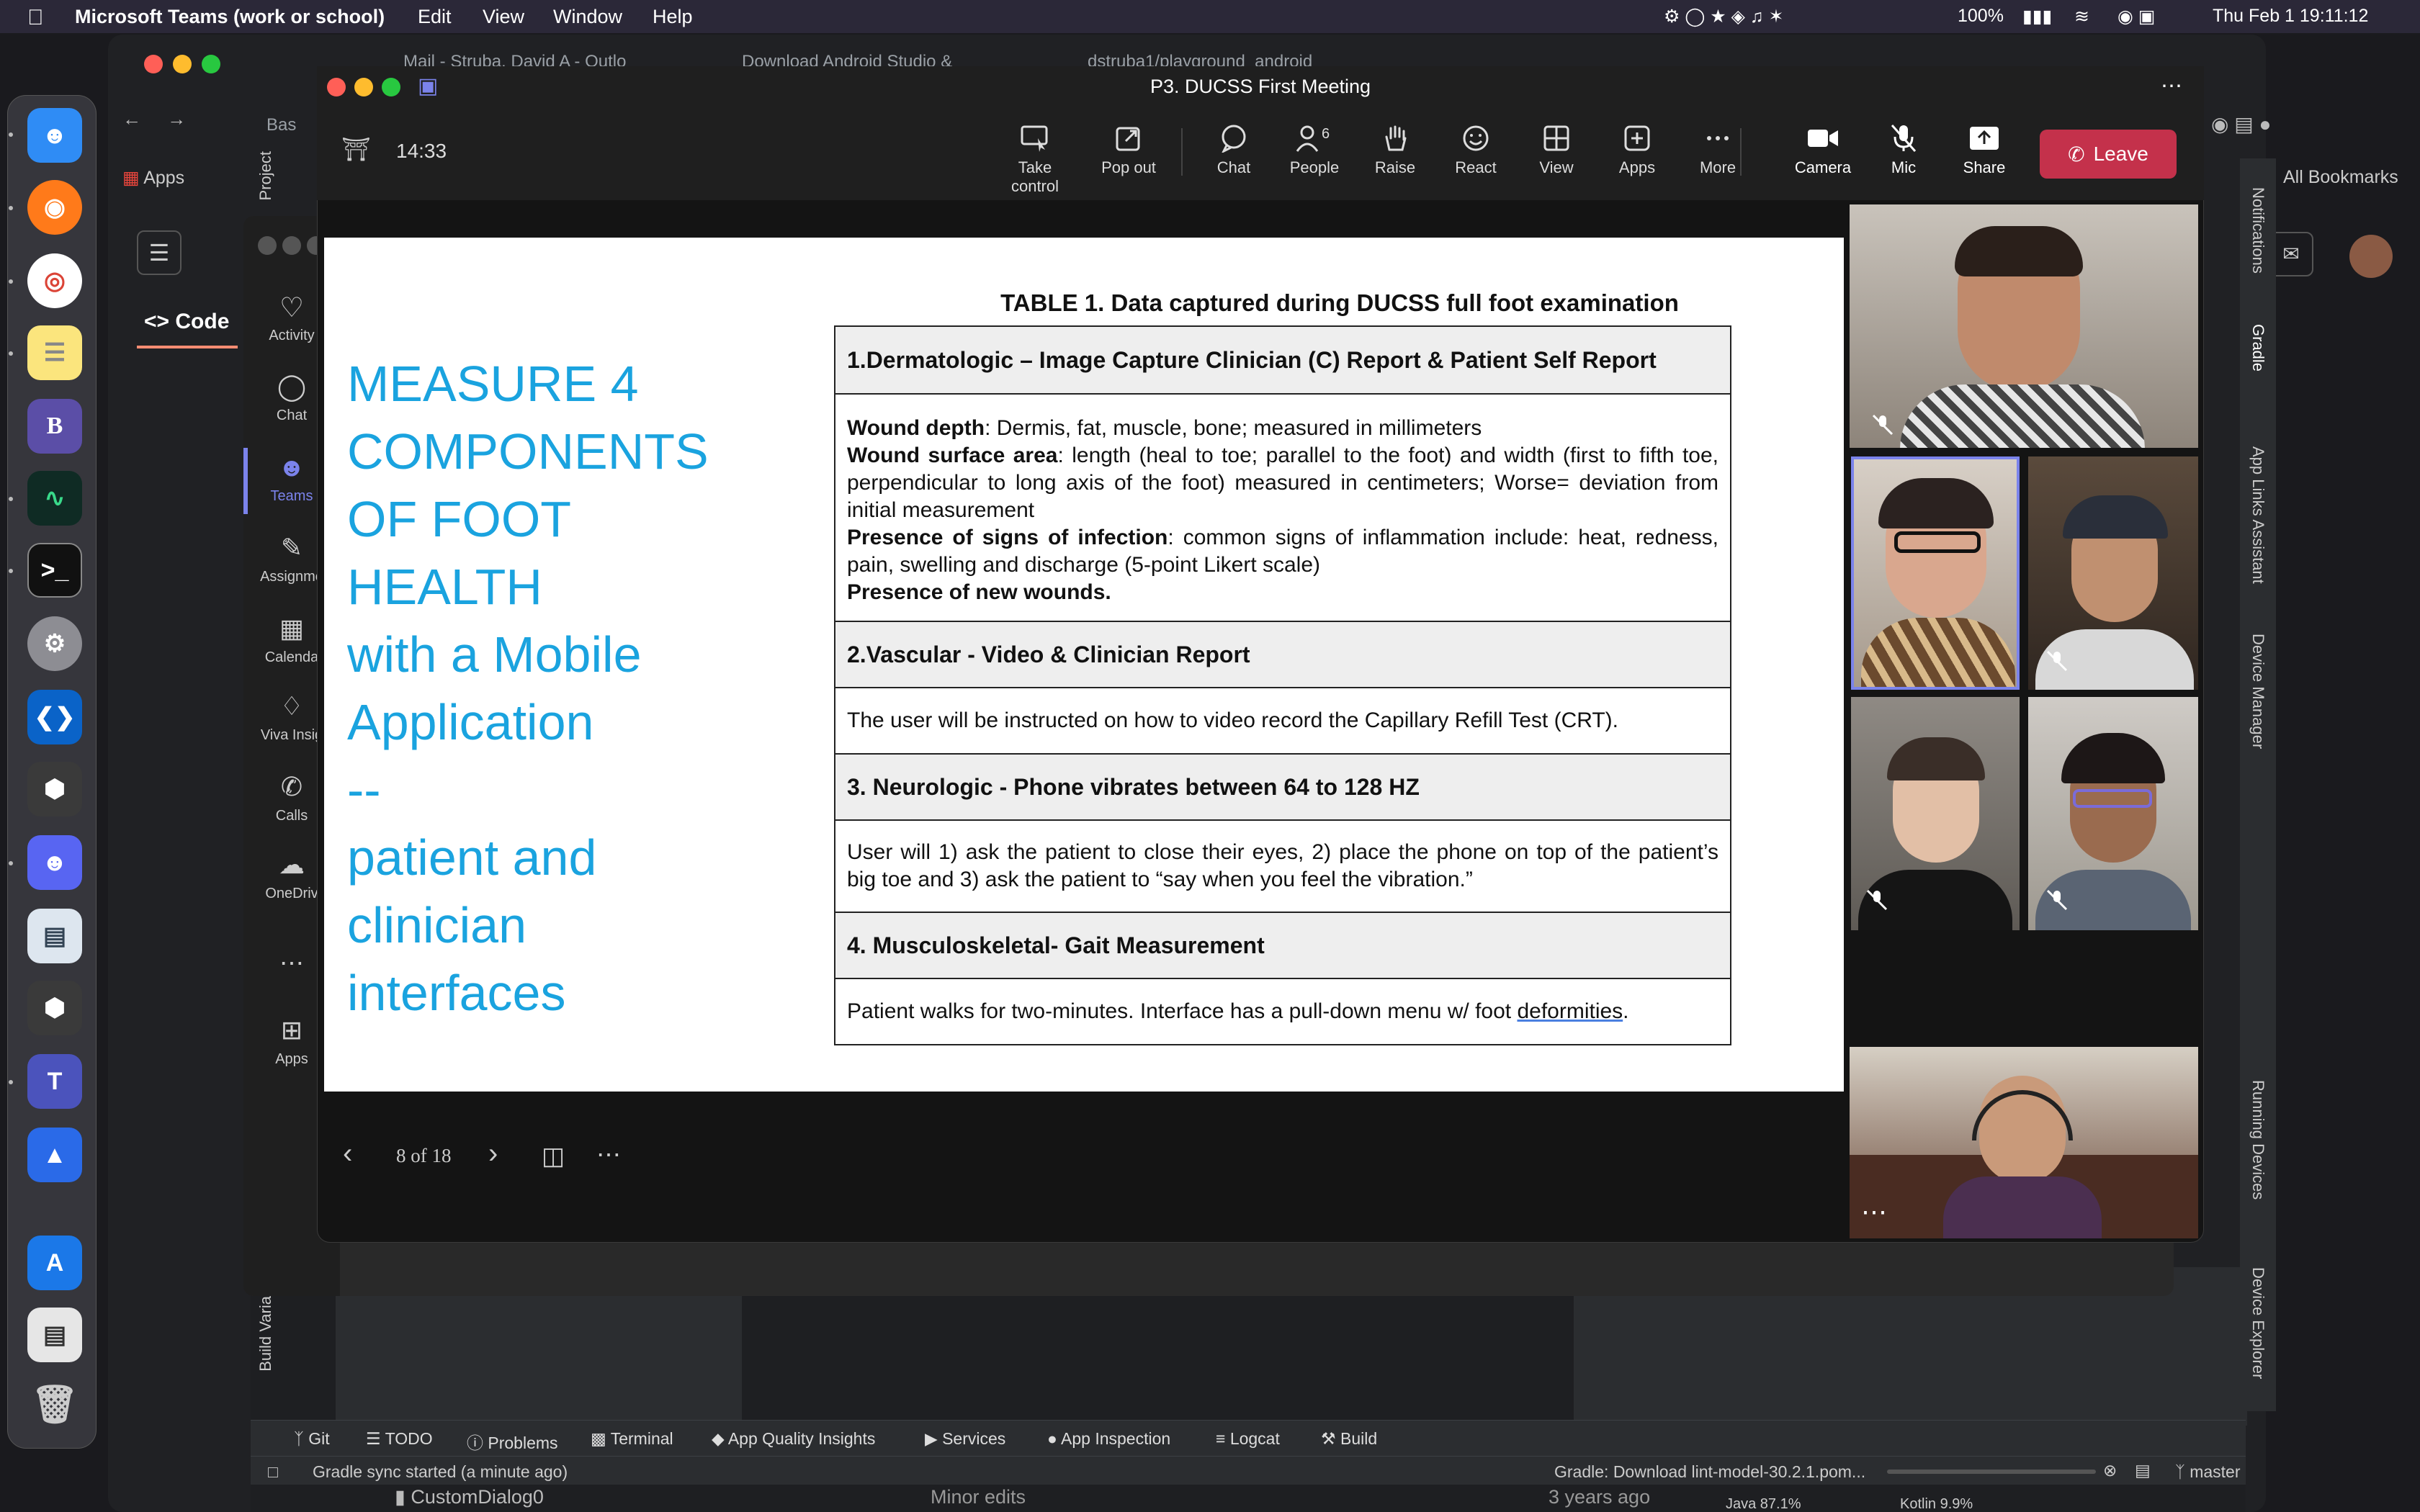 The image size is (2420, 1512). I want to click on all-bookmarks: All Bookmarks, so click(2340, 177).